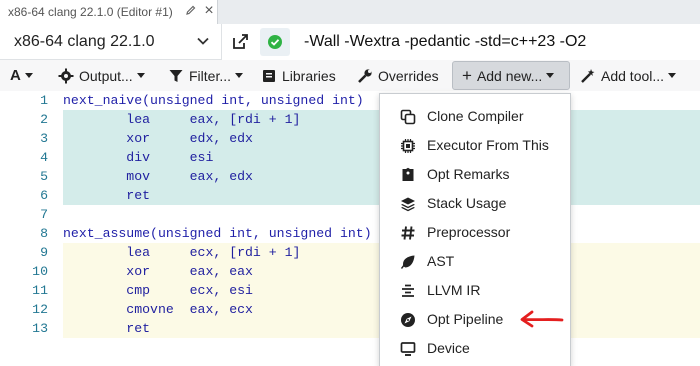 The image size is (700, 366). I want to click on code-text: lea eax, [rdi + 1], so click(182, 119).